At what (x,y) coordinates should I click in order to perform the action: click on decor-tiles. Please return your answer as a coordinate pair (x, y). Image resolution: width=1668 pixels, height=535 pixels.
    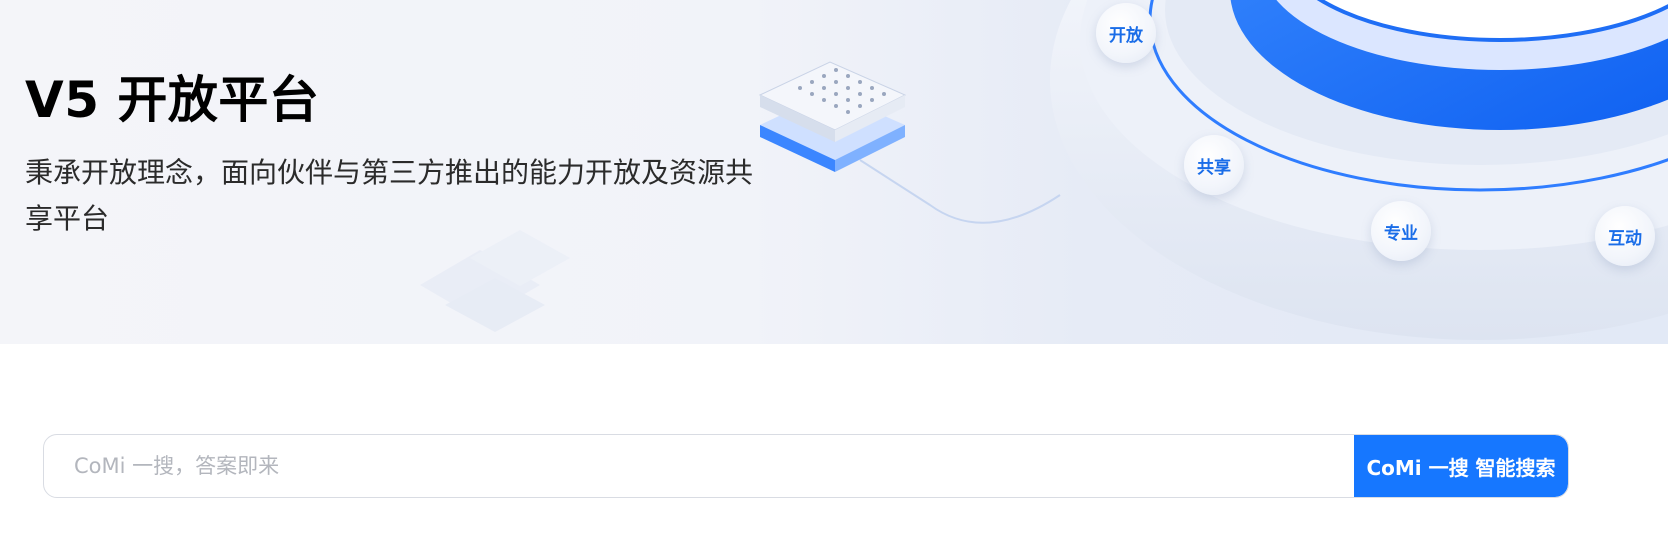
    Looking at the image, I should click on (495, 281).